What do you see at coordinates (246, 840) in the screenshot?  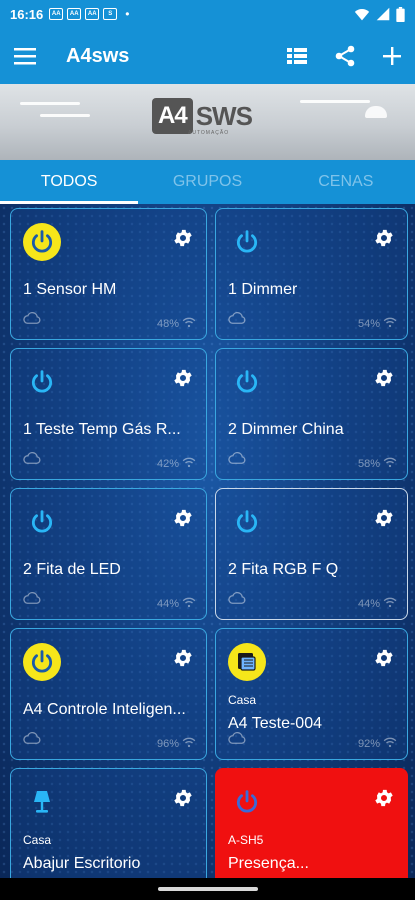 I see `device-group-label: A-SH5` at bounding box center [246, 840].